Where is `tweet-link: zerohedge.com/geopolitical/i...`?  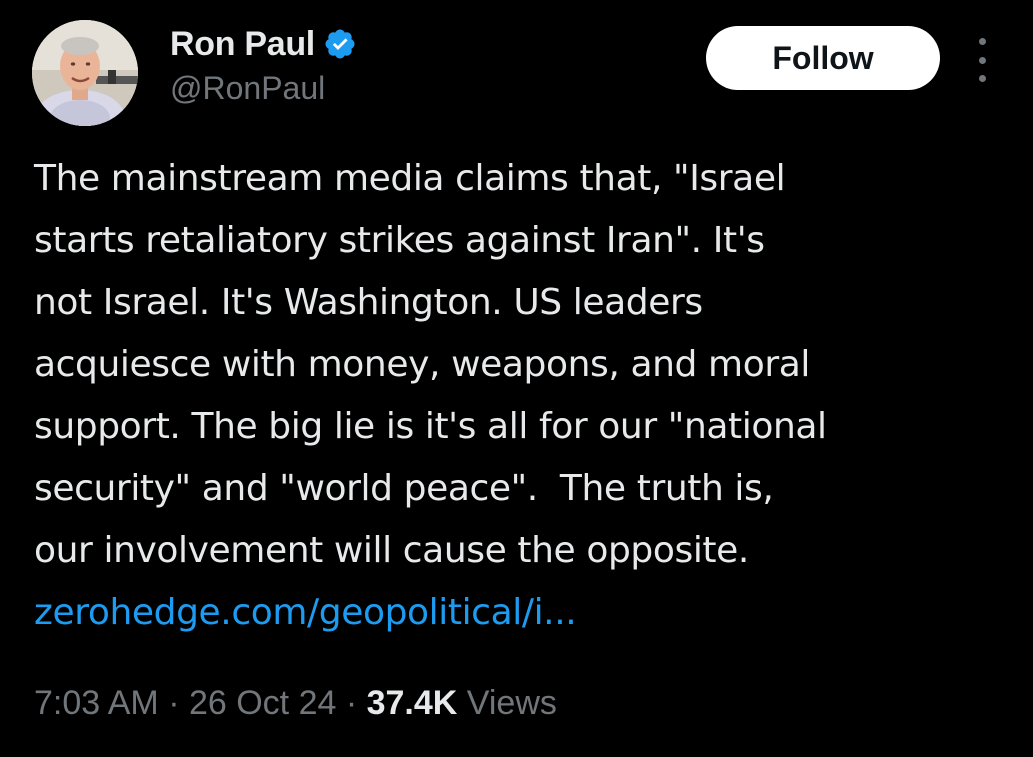
tweet-link: zerohedge.com/geopolitical/i... is located at coordinates (305, 612).